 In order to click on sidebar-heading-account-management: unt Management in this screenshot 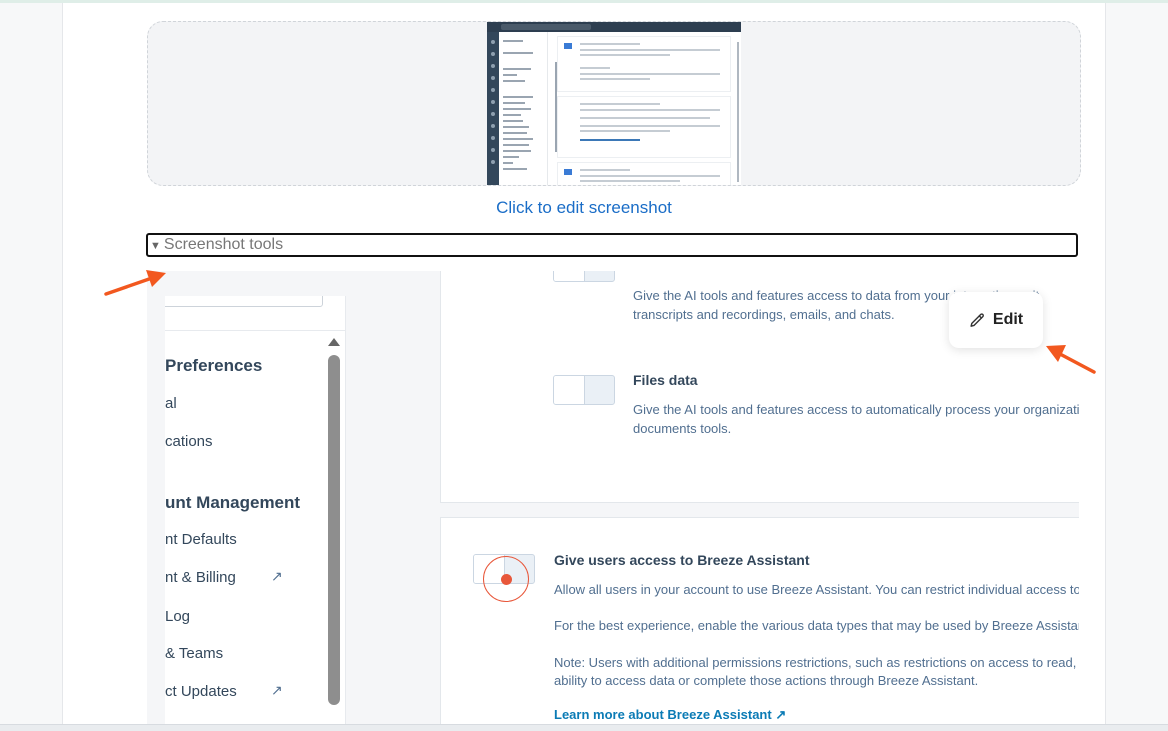, I will do `click(233, 502)`.